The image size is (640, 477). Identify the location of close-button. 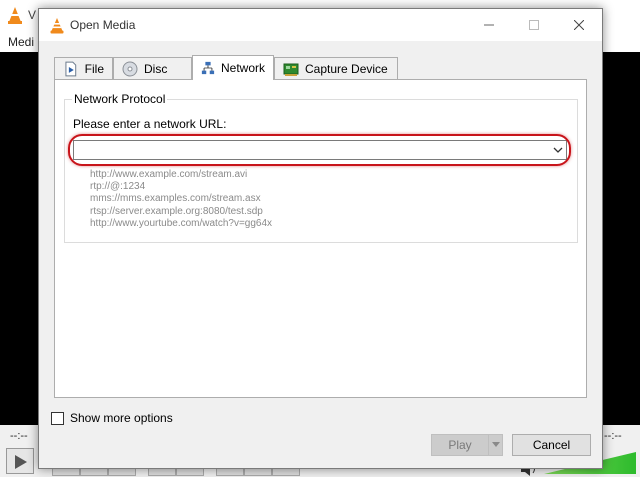
(579, 25).